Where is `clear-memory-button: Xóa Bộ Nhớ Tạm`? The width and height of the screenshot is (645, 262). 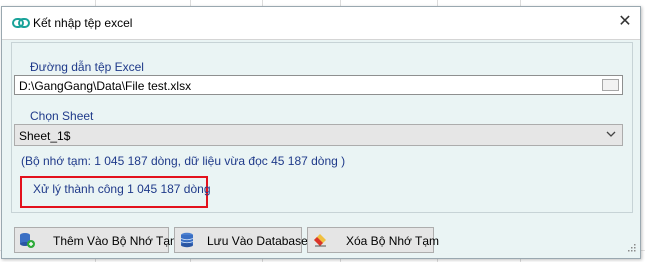 clear-memory-button: Xóa Bộ Nhớ Tạm is located at coordinates (373, 240).